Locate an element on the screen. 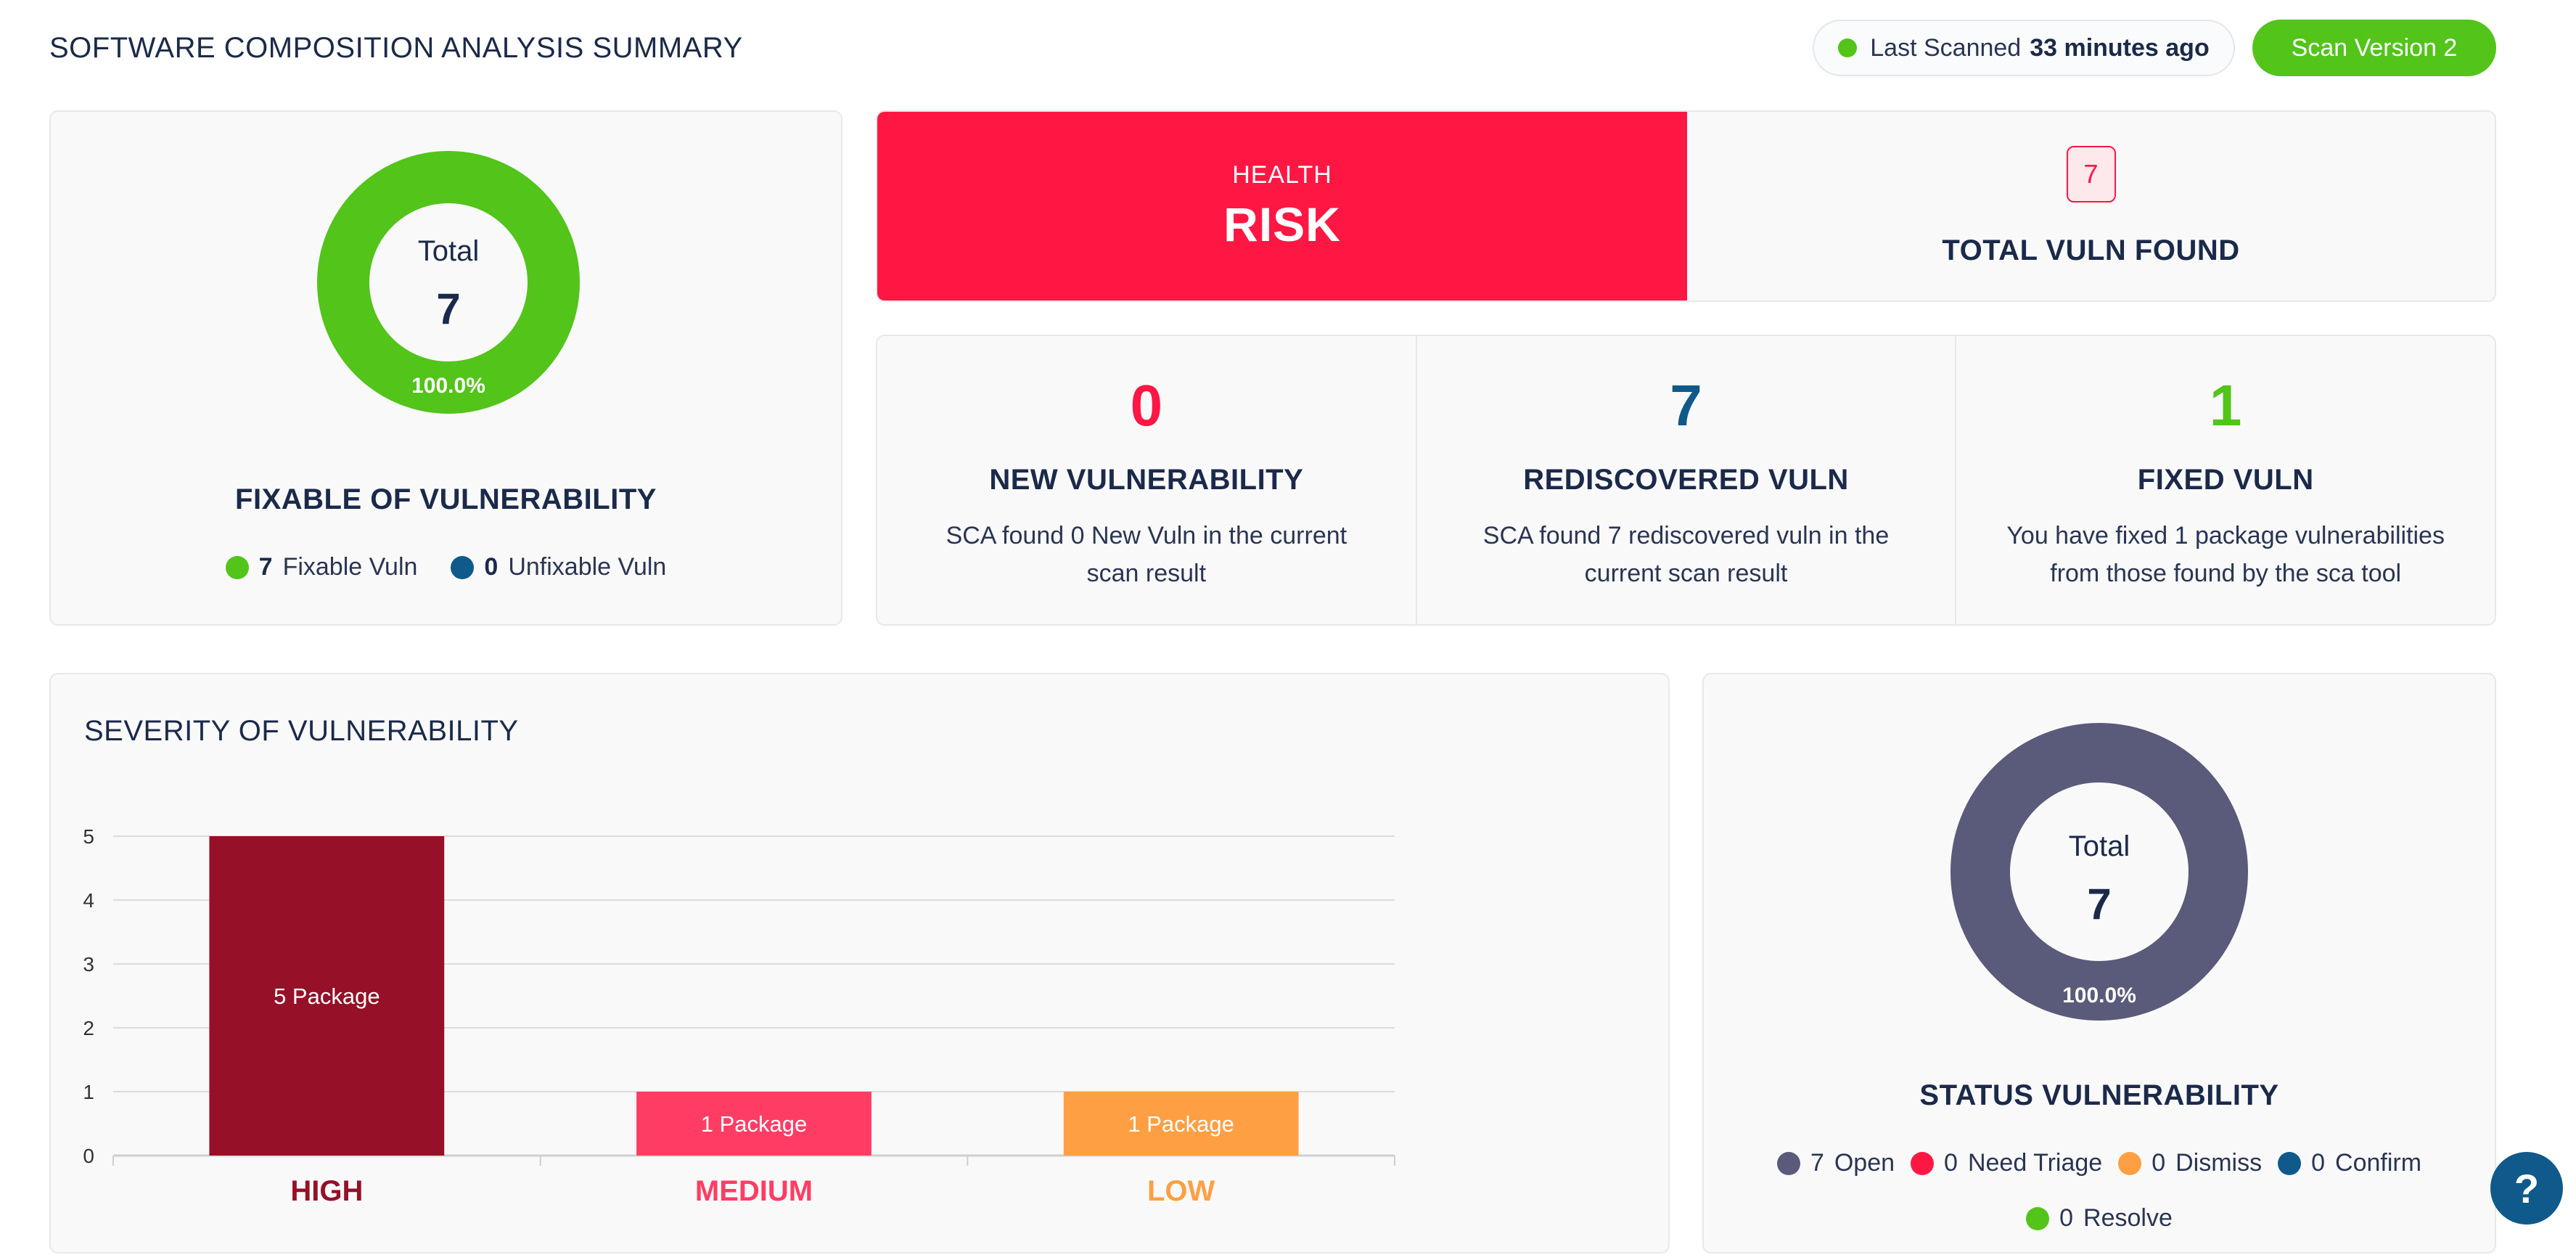  legend-fixable: 7 Fixable Vuln is located at coordinates (321, 567).